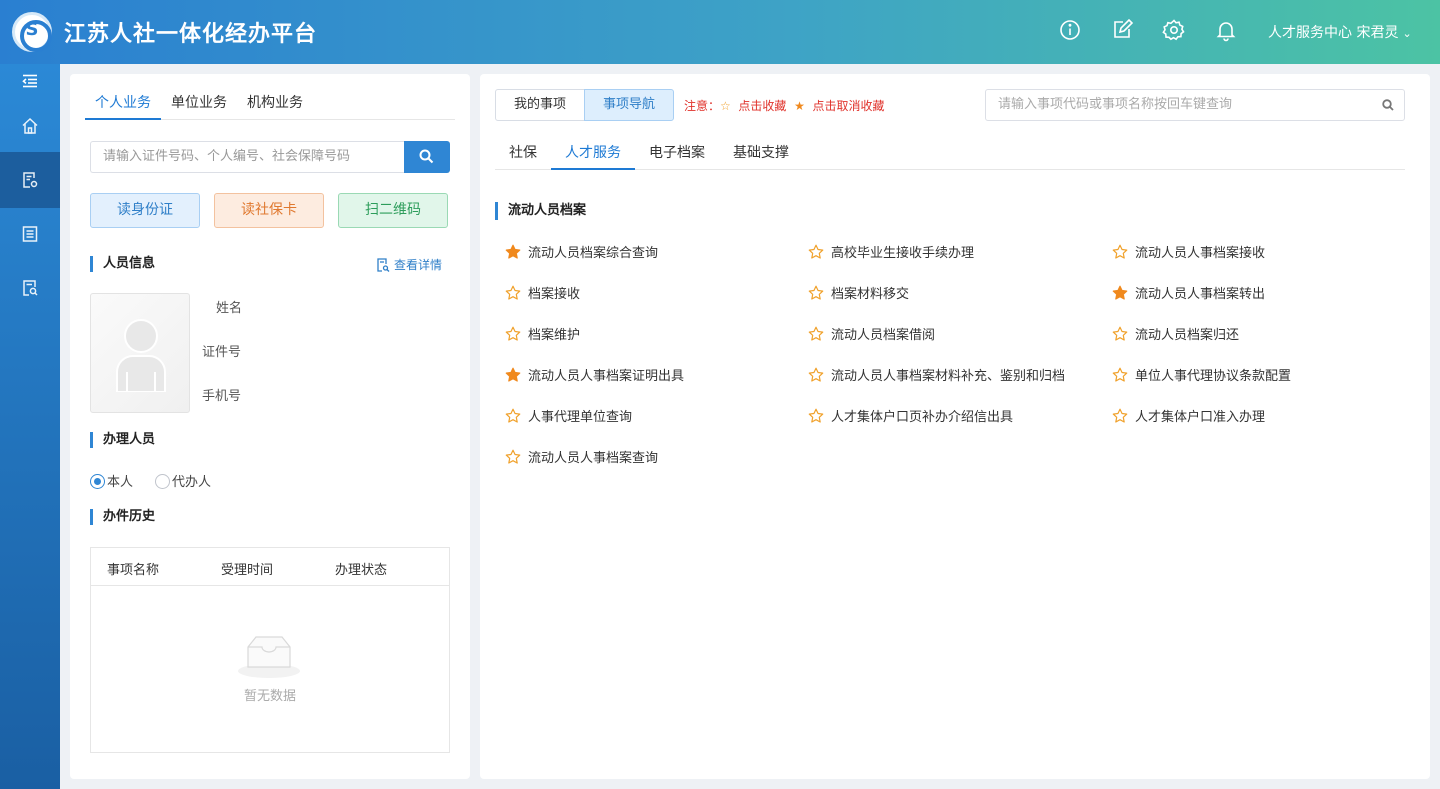 The width and height of the screenshot is (1440, 789). What do you see at coordinates (593, 156) in the screenshot?
I see `tab-talent-service: 人才服务` at bounding box center [593, 156].